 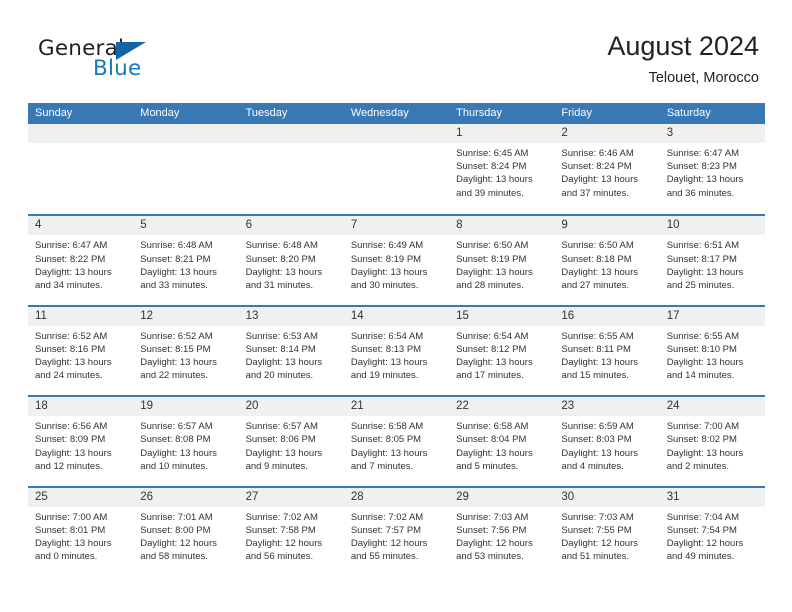 What do you see at coordinates (502, 226) in the screenshot?
I see `day-number: 8` at bounding box center [502, 226].